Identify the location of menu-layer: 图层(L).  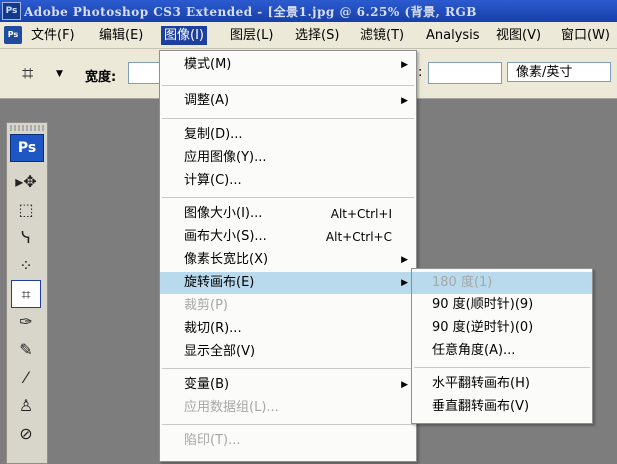
(251, 35).